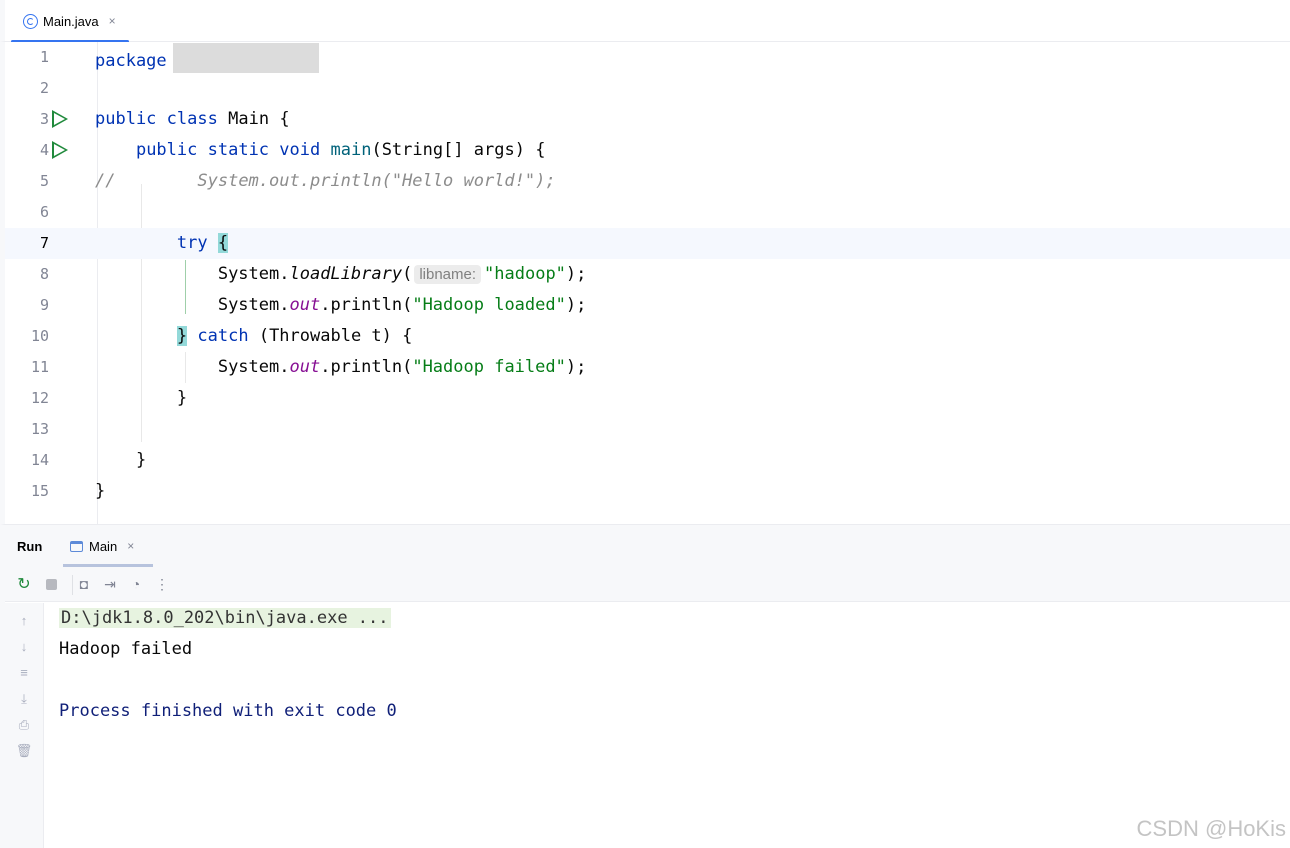 The width and height of the screenshot is (1290, 848). Describe the element at coordinates (647, 88) in the screenshot. I see `code-line: 2` at that location.